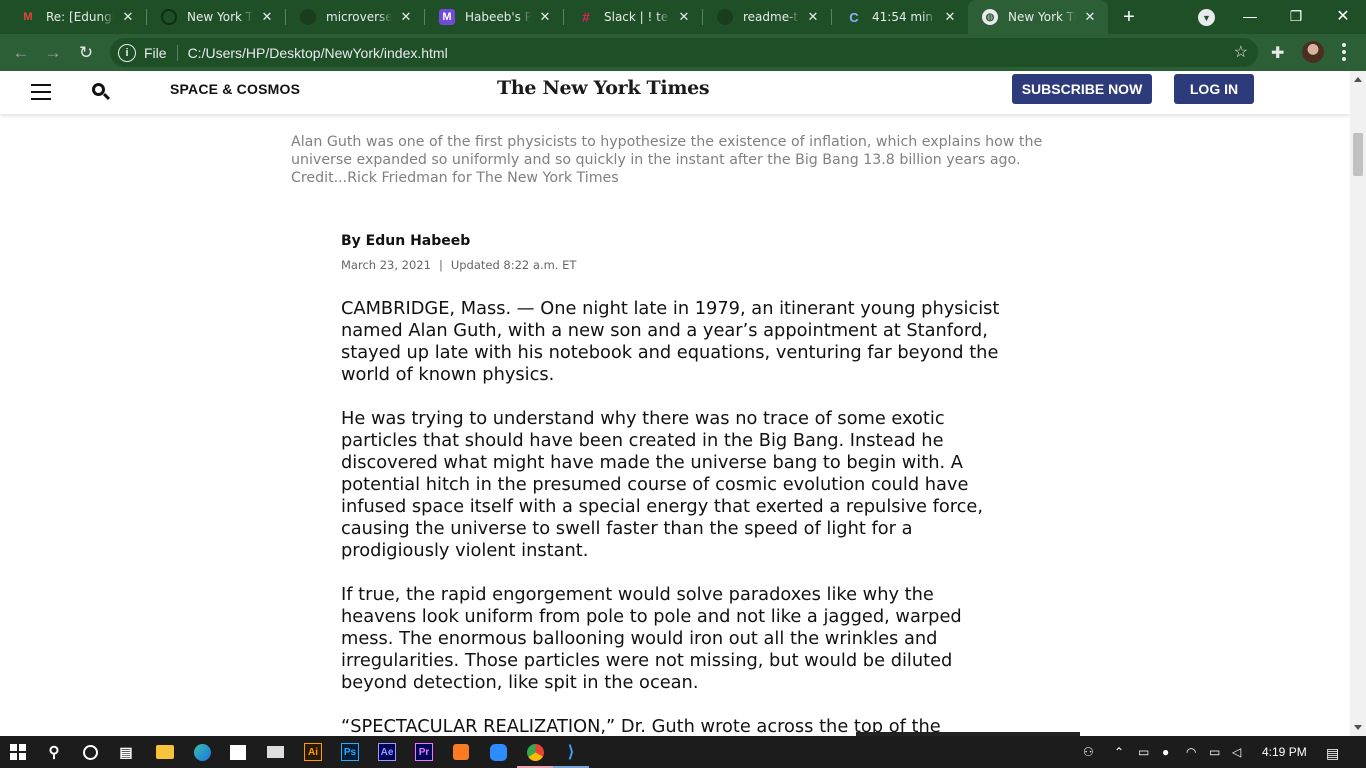 The image size is (1366, 768). I want to click on dateline: March 23, 2021 | Updated 8:22 a.m. ET, so click(458, 265).